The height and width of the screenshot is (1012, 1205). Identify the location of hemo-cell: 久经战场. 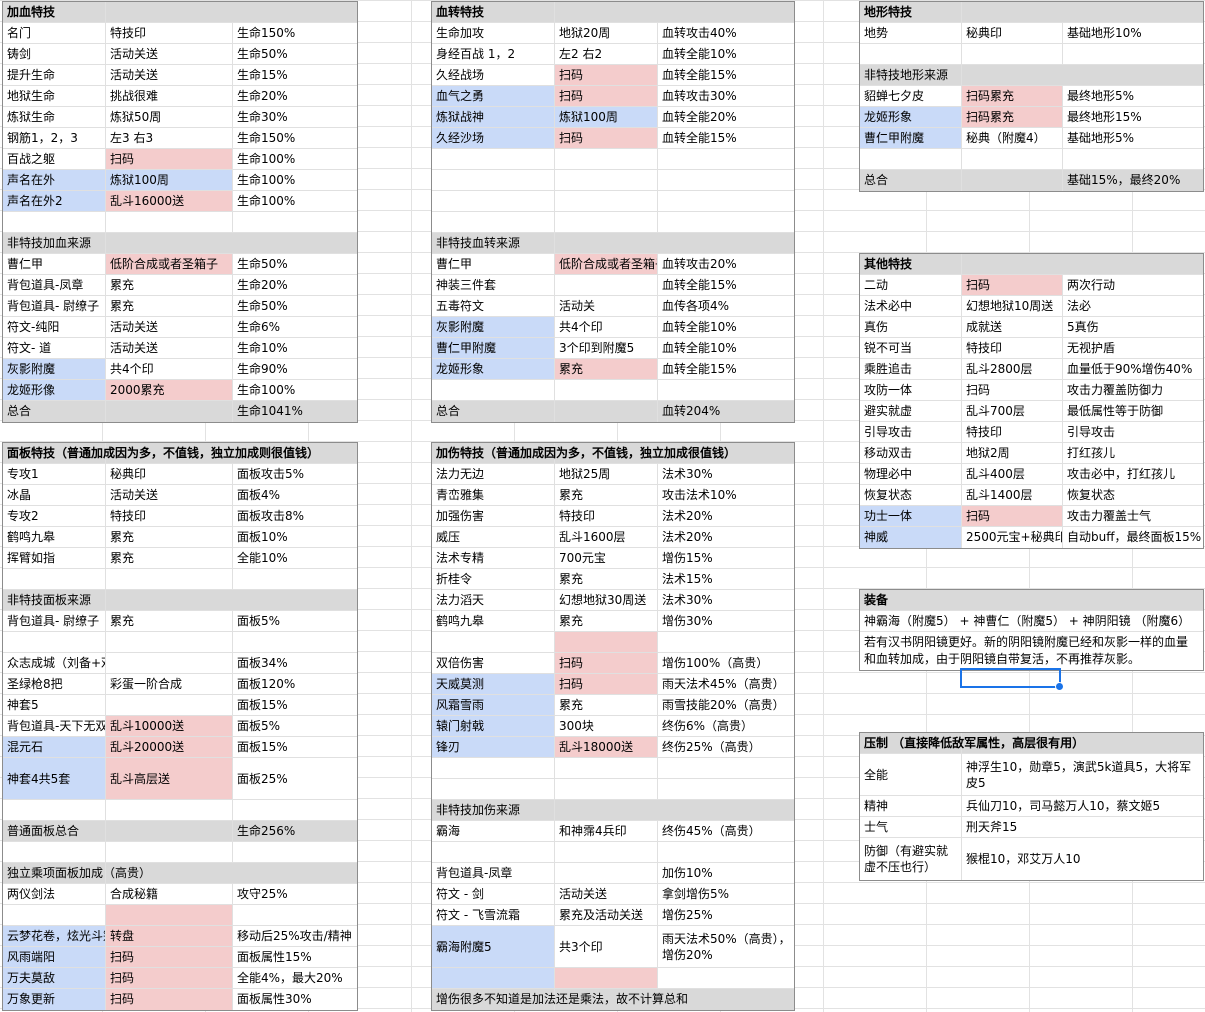
(493, 75).